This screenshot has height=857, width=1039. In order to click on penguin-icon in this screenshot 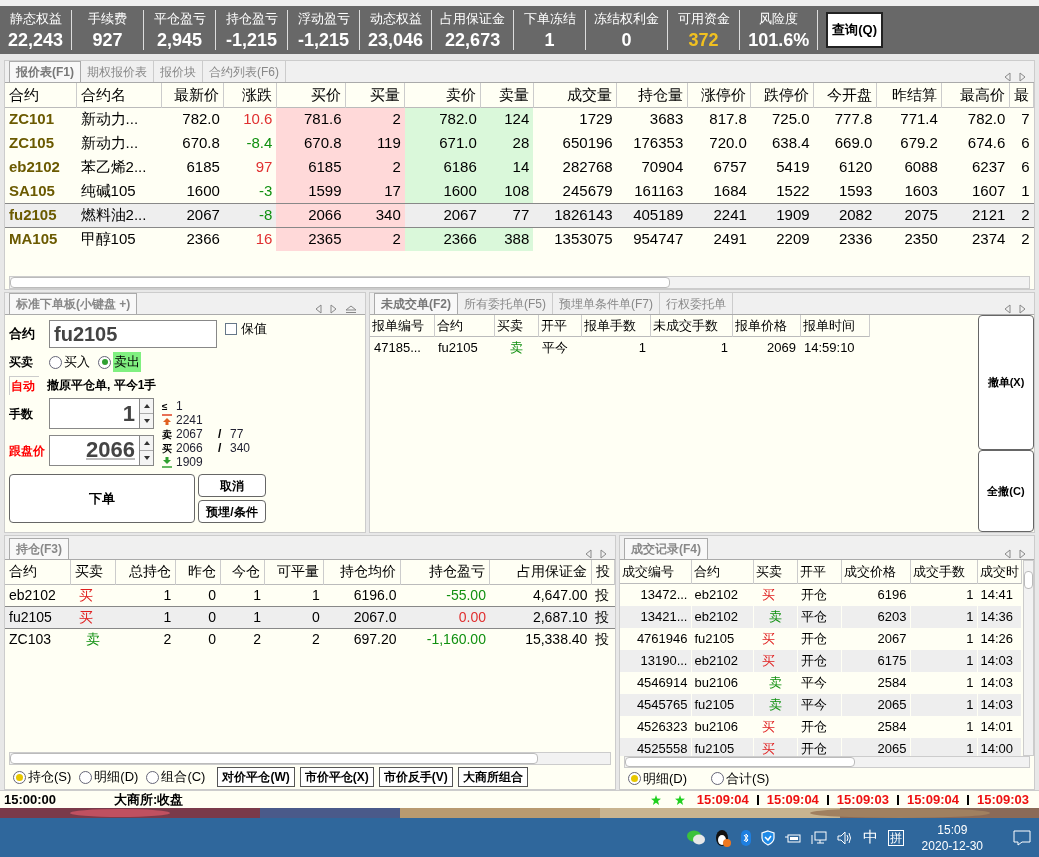, I will do `click(722, 837)`.